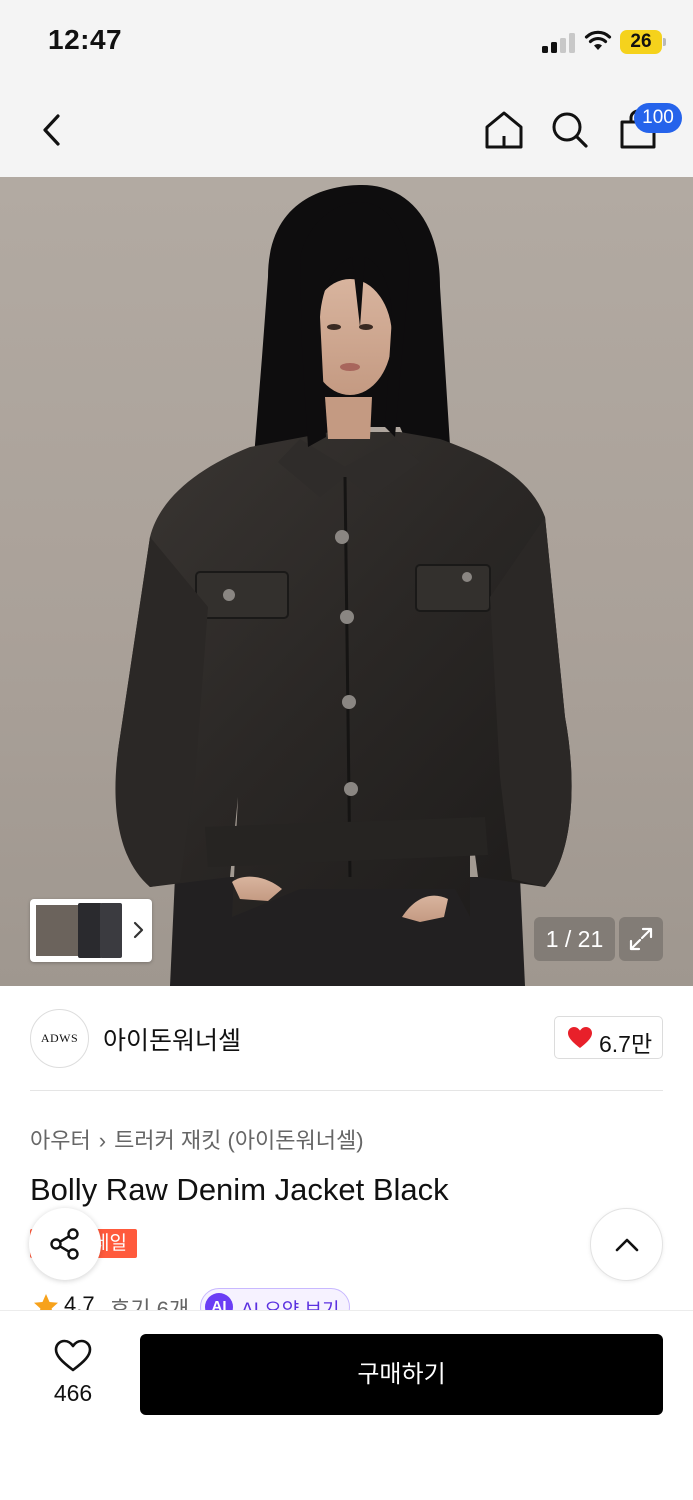  What do you see at coordinates (346, 1090) in the screenshot?
I see `divider` at bounding box center [346, 1090].